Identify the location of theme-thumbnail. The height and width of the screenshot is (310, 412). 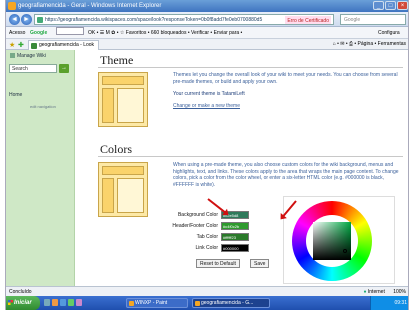
(123, 99).